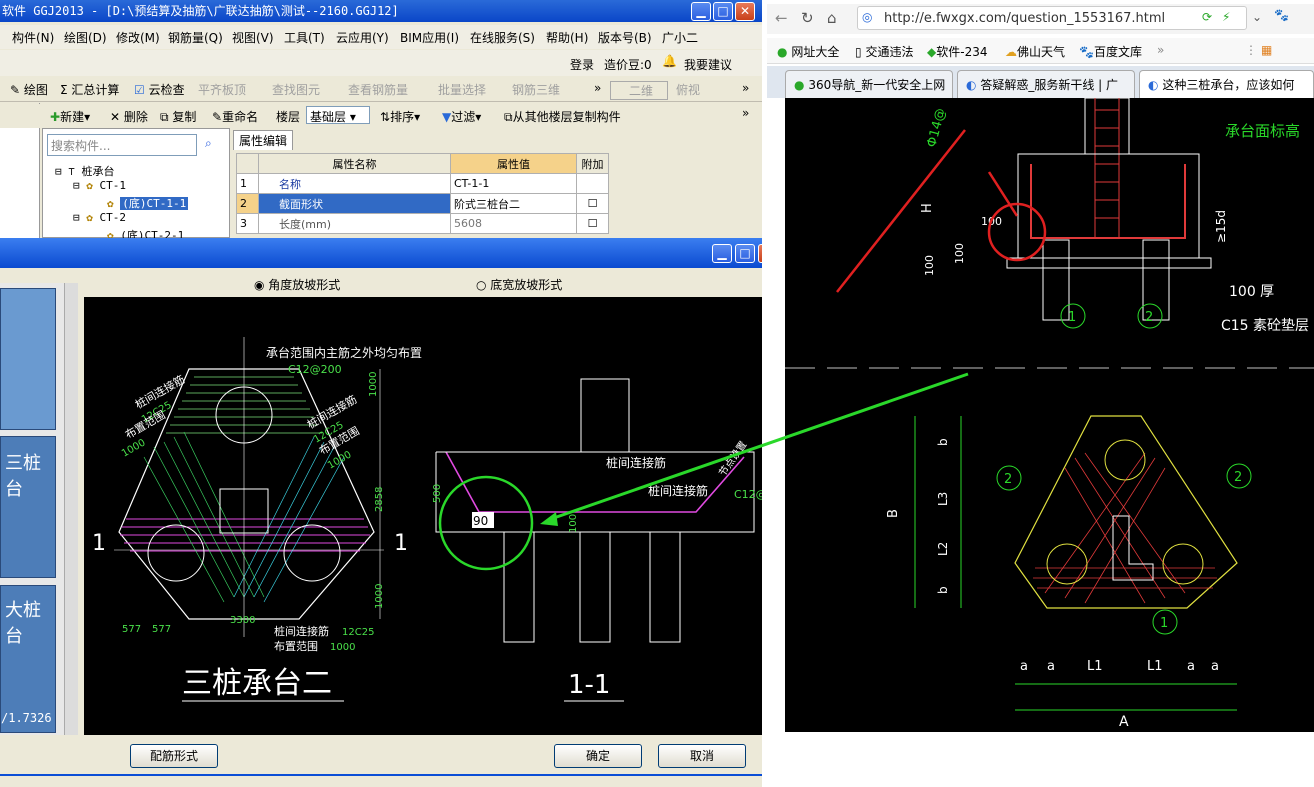  What do you see at coordinates (808, 51) in the screenshot?
I see `bookmark-item: ● 网址大全` at bounding box center [808, 51].